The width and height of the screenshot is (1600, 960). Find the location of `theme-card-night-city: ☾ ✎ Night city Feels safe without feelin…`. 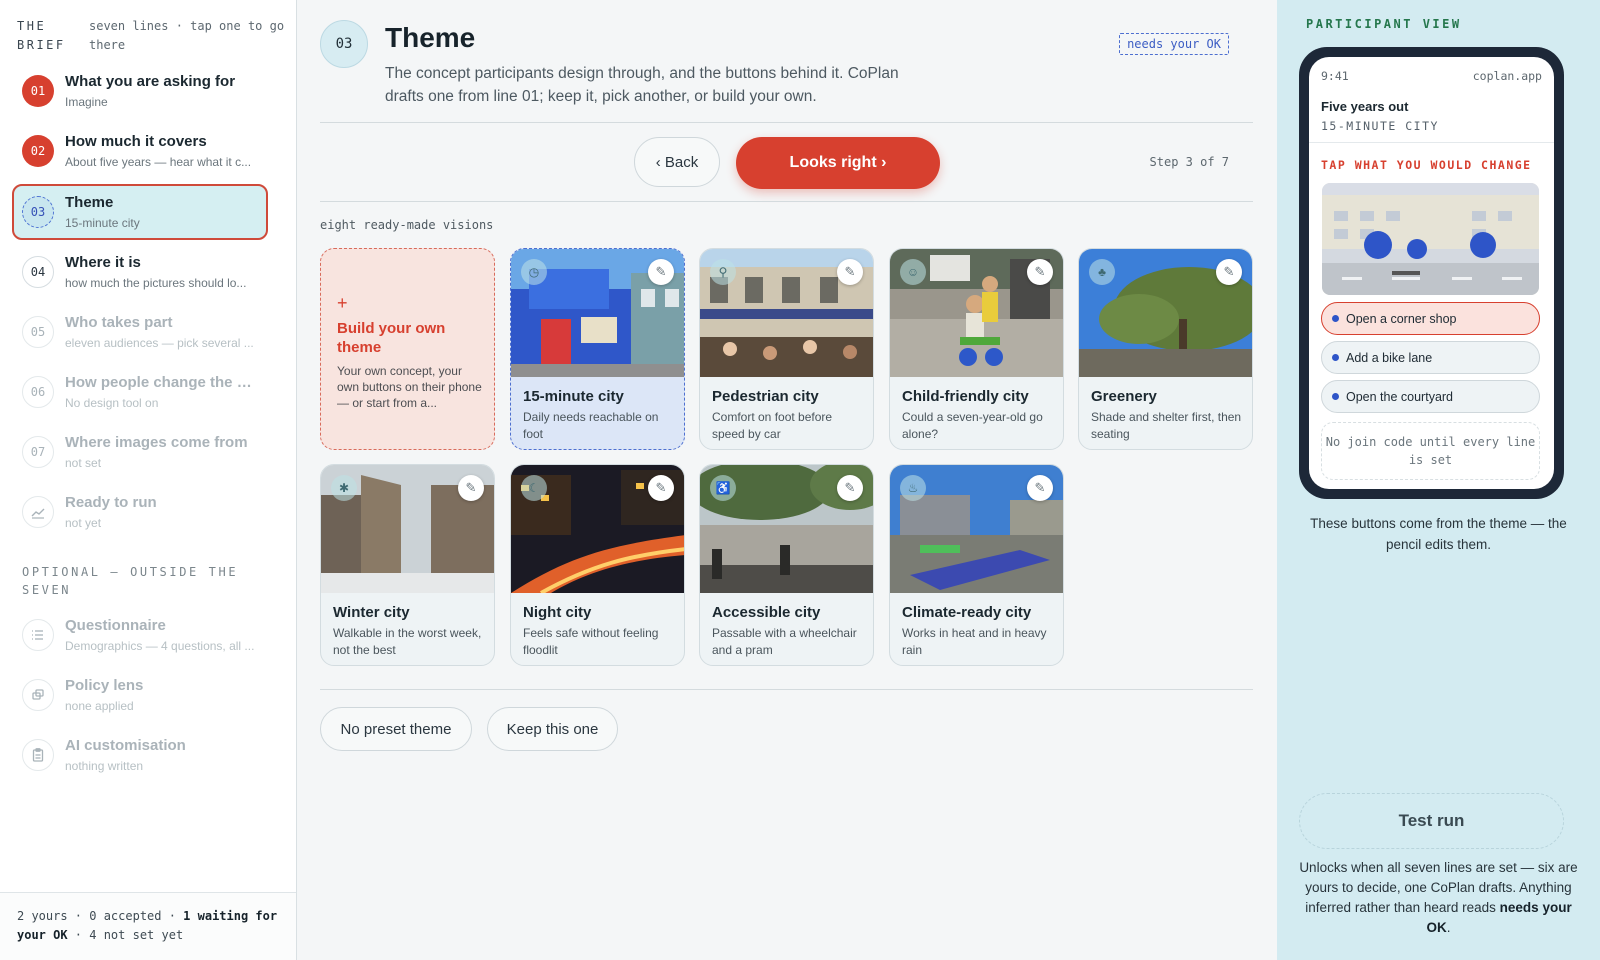

theme-card-night-city: ☾ ✎ Night city Feels safe without feelin… is located at coordinates (597, 565).